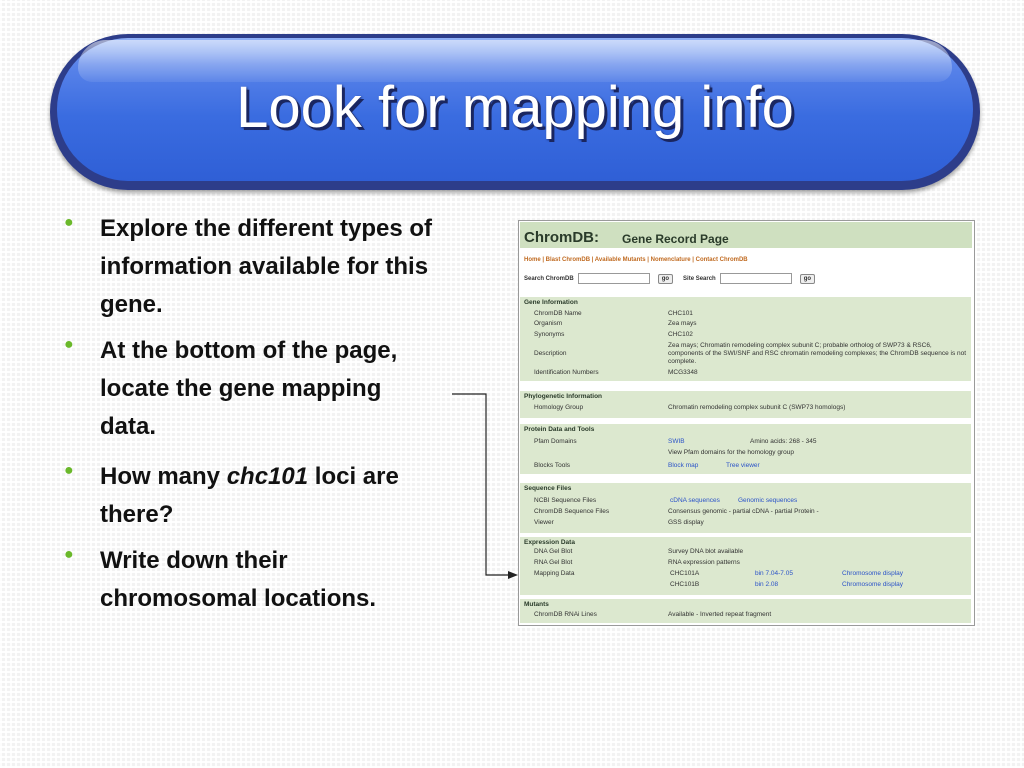 The image size is (1024, 768). What do you see at coordinates (613, 278) in the screenshot?
I see `search-input` at bounding box center [613, 278].